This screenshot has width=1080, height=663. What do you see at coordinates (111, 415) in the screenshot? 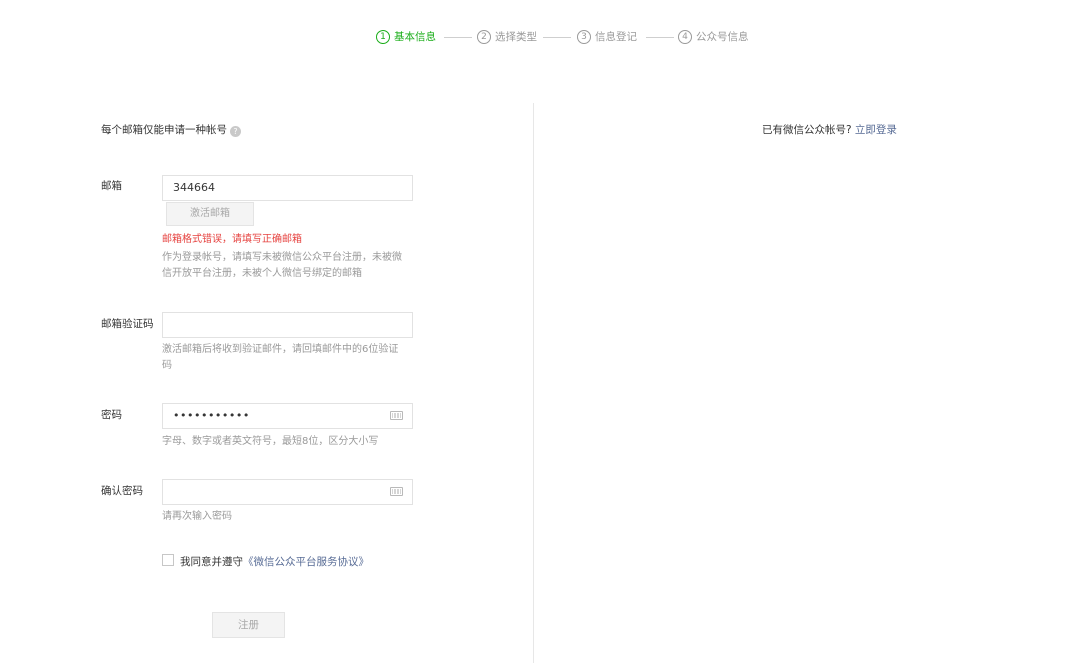
I see `password-label: 密码` at bounding box center [111, 415].